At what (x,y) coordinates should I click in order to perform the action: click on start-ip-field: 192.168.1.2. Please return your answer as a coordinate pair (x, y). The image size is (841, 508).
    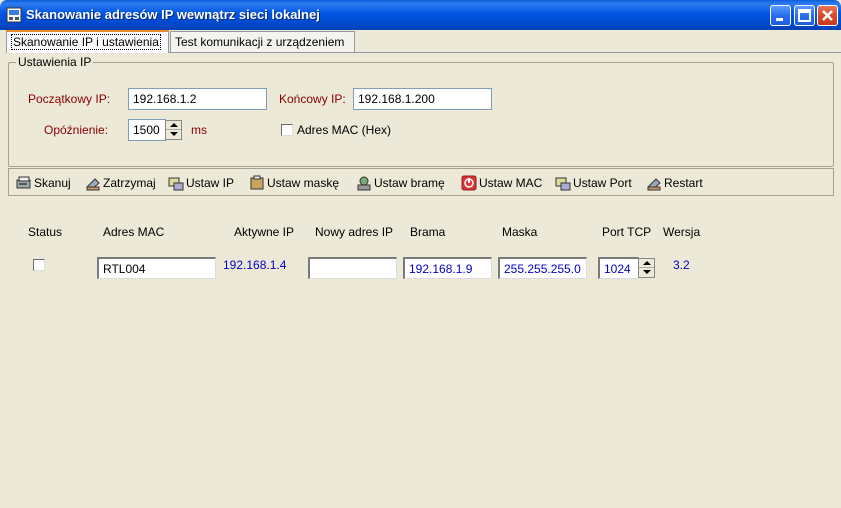
    Looking at the image, I should click on (197, 99).